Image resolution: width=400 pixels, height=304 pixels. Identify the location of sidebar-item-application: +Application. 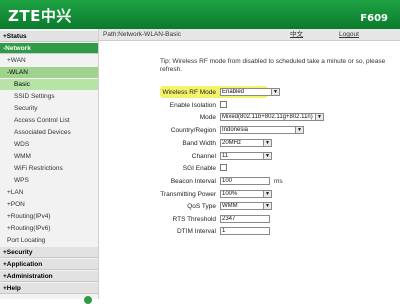
(49, 264).